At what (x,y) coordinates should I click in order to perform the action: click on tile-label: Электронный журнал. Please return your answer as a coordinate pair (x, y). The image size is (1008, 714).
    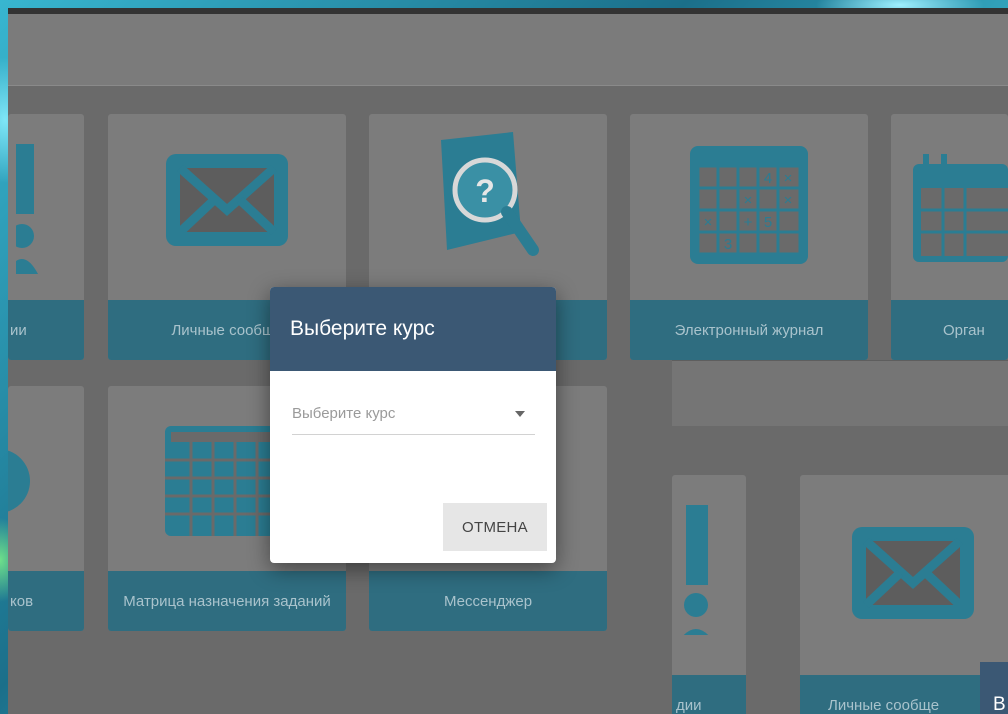
    Looking at the image, I should click on (749, 330).